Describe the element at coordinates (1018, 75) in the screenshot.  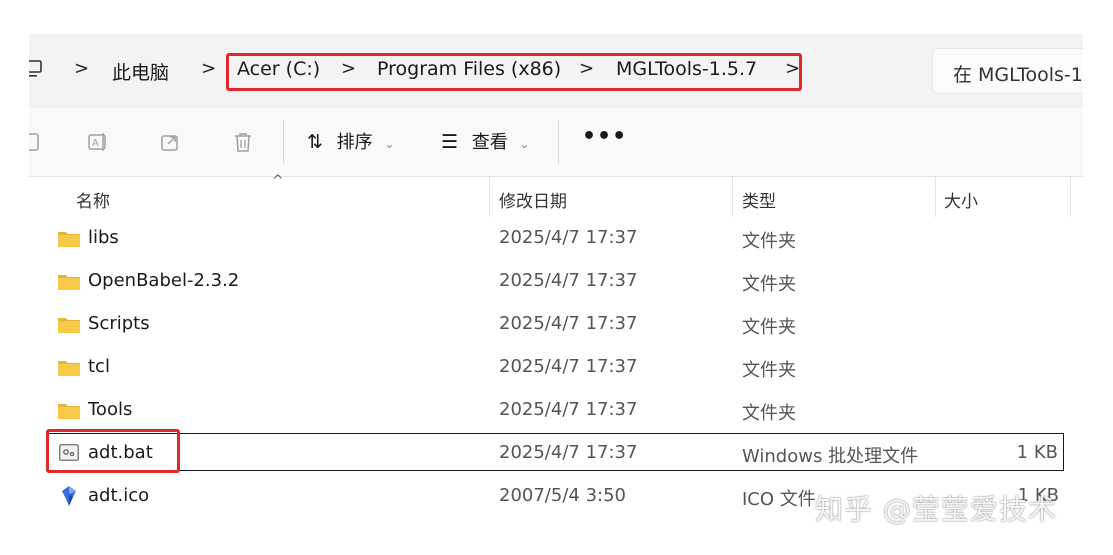
I see `search-placeholder: 在 MGLTools-1` at that location.